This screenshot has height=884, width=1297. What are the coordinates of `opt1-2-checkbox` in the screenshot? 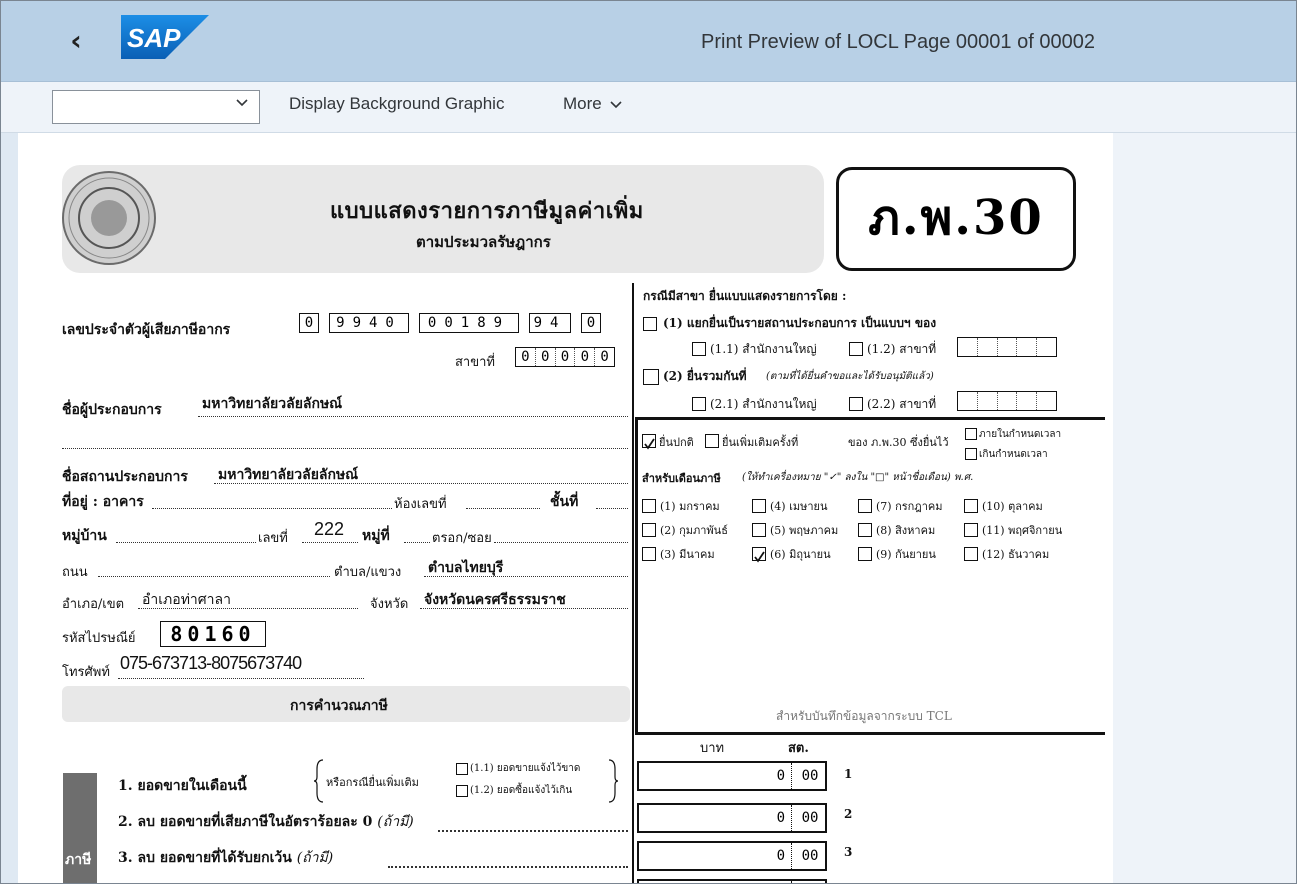 It's located at (856, 349).